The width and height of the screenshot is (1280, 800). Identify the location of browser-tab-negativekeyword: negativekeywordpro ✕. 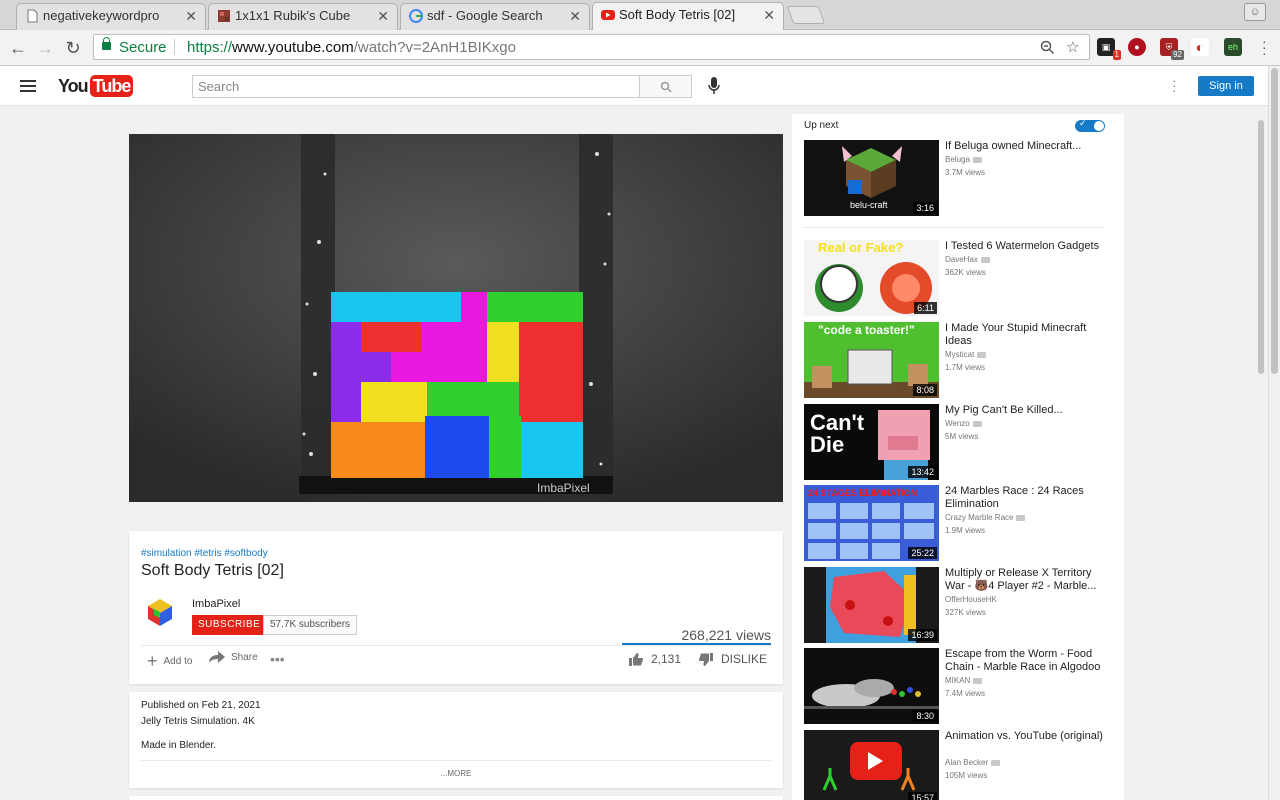
(111, 16).